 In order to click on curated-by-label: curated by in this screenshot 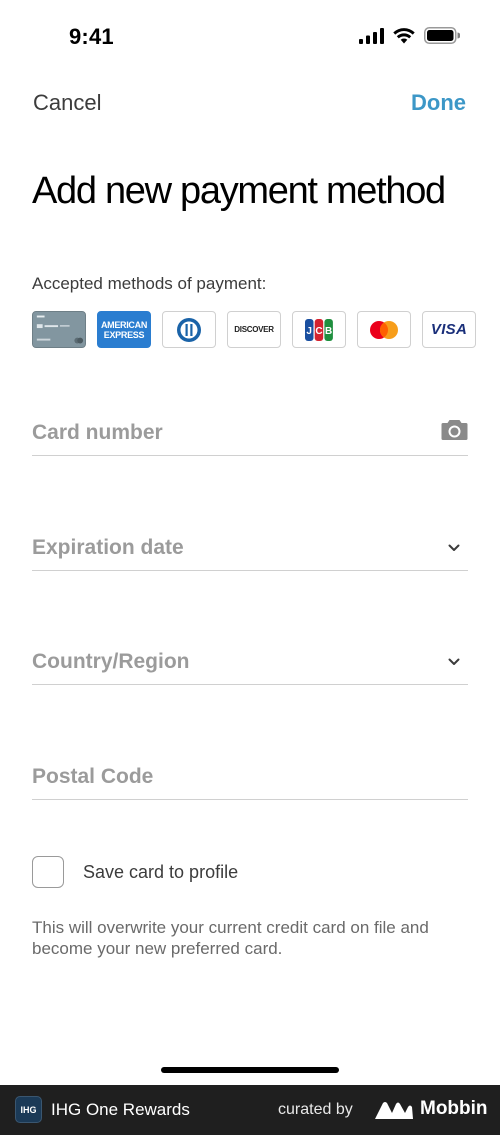, I will do `click(315, 1109)`.